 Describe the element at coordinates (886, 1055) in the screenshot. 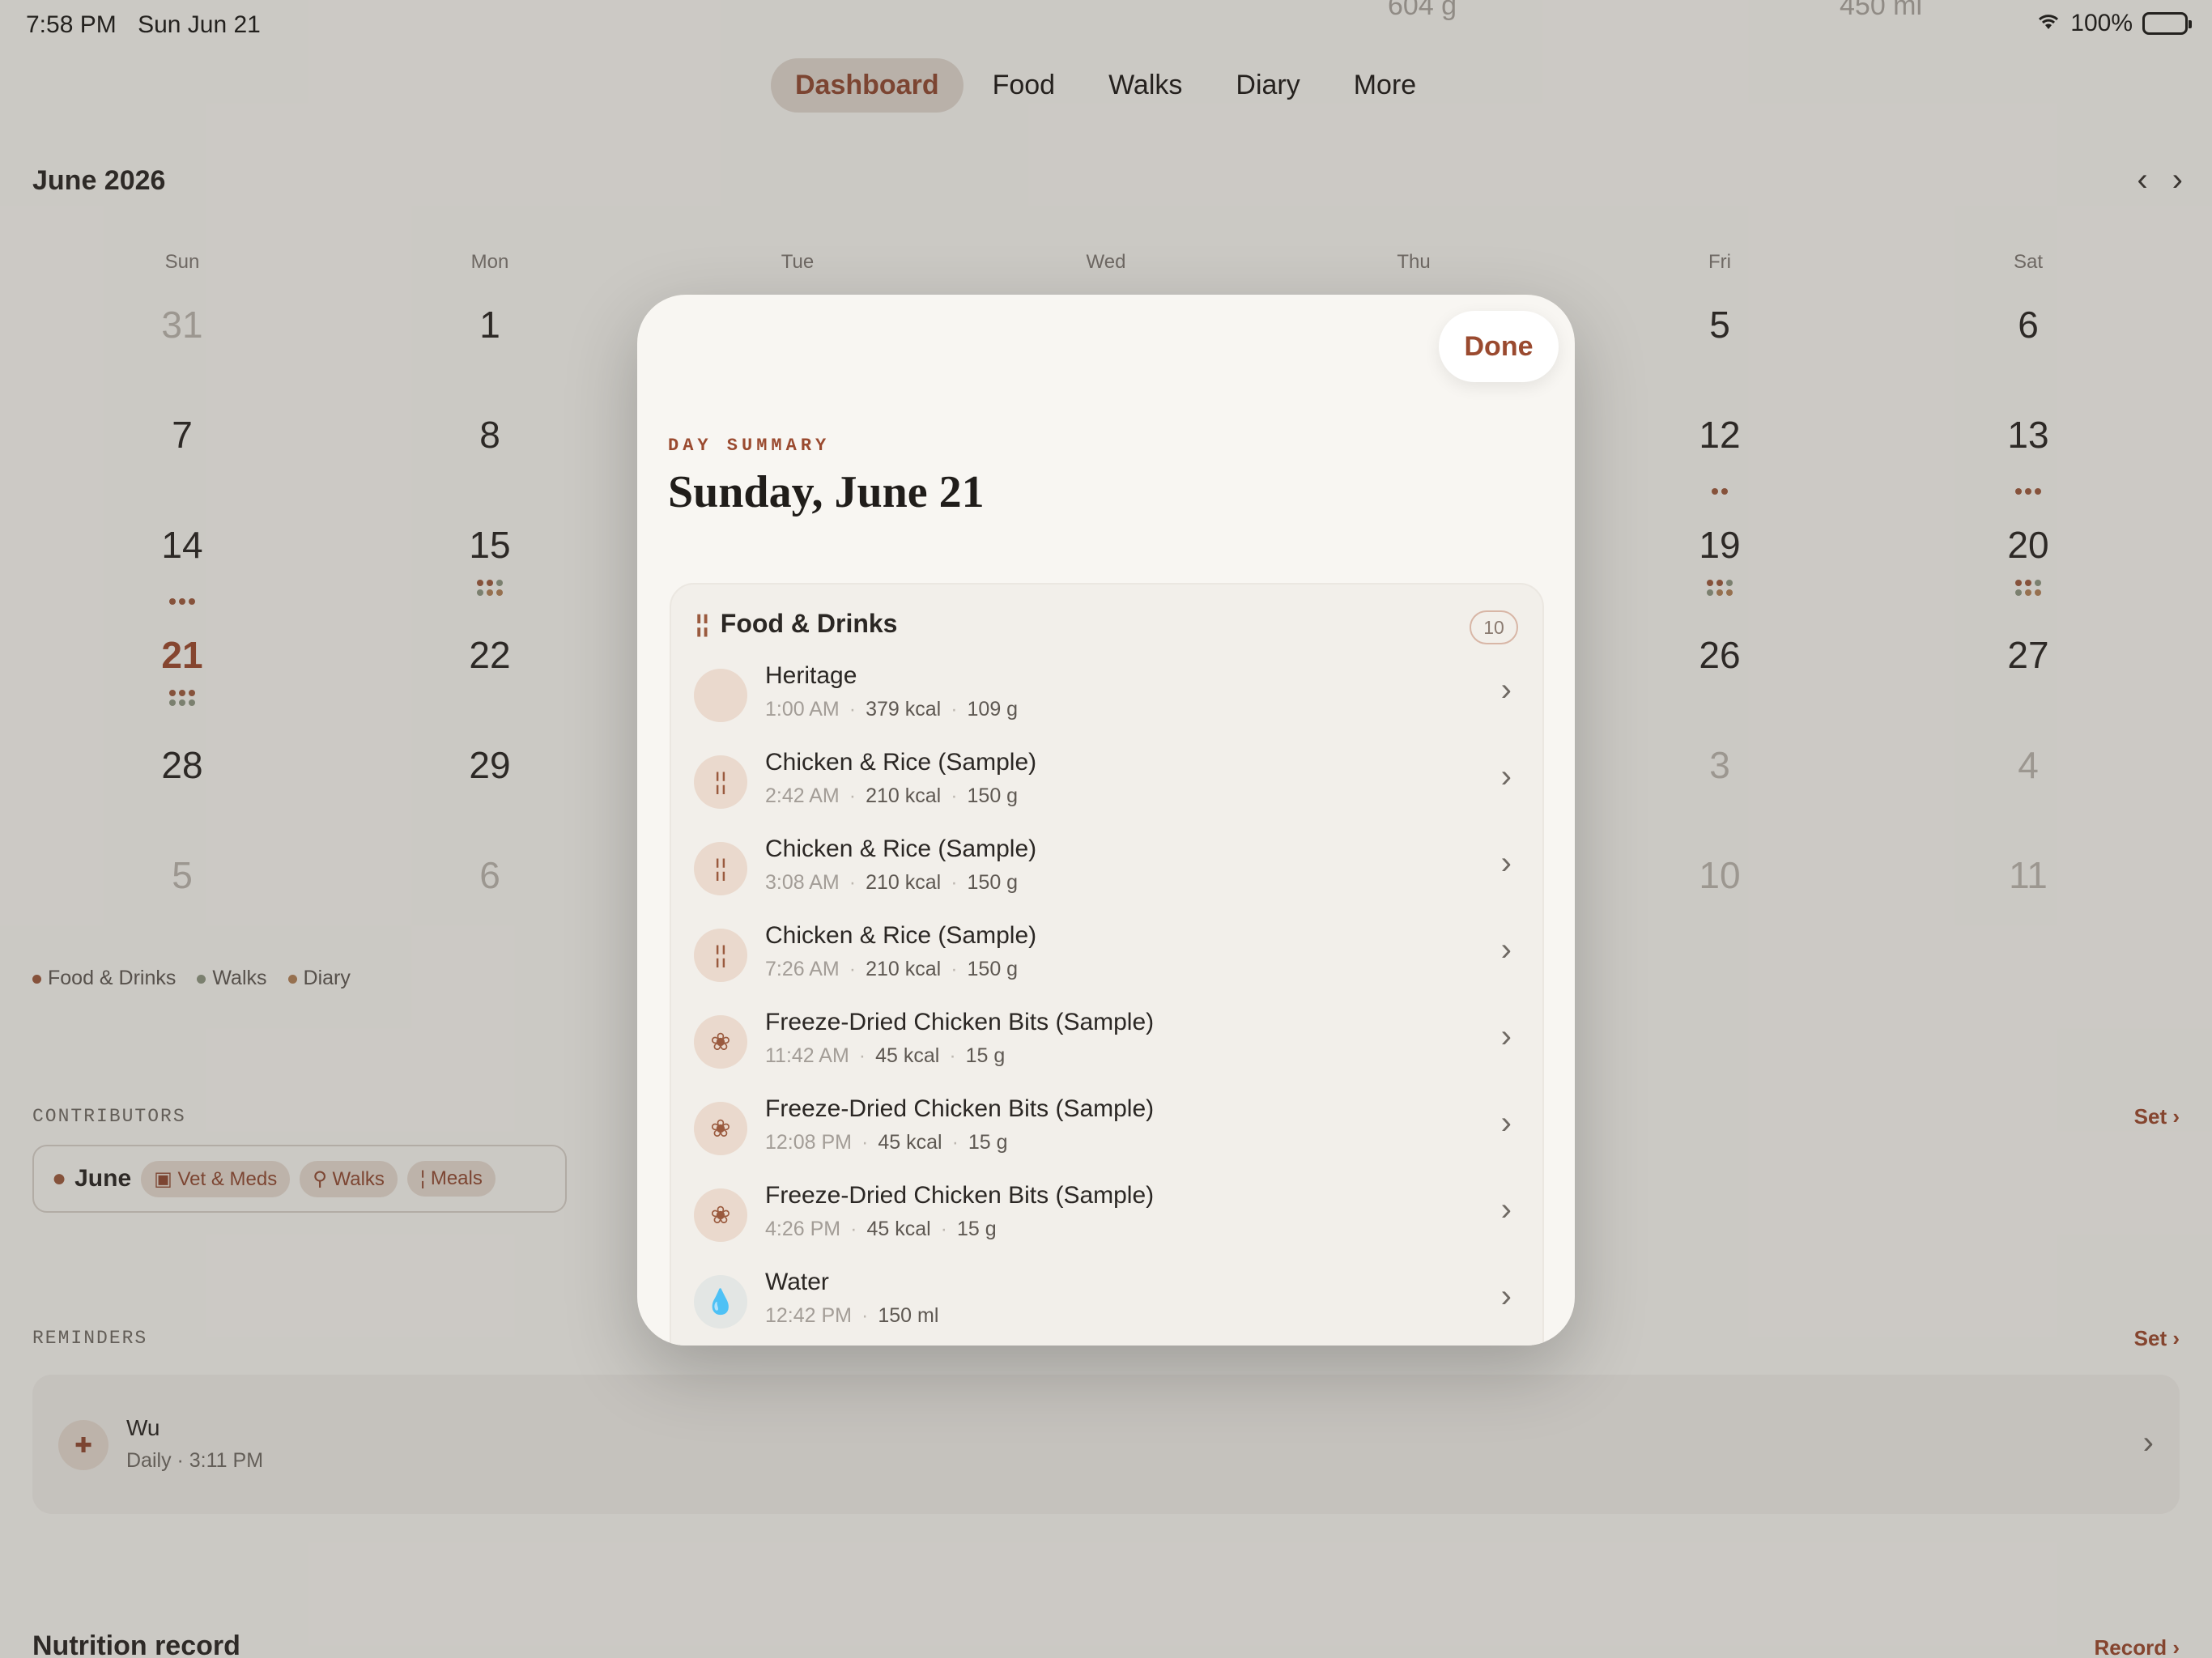

I see `entry-meta: 11:42 AM · 45 kcal · 15 g` at that location.